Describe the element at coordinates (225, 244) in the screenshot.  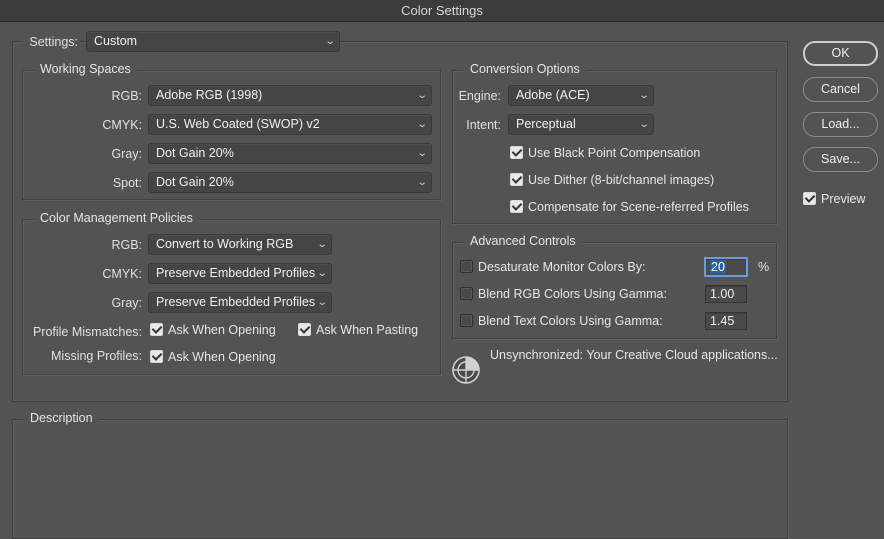
I see `policy-rgb-value: Convert to Working RGB` at that location.